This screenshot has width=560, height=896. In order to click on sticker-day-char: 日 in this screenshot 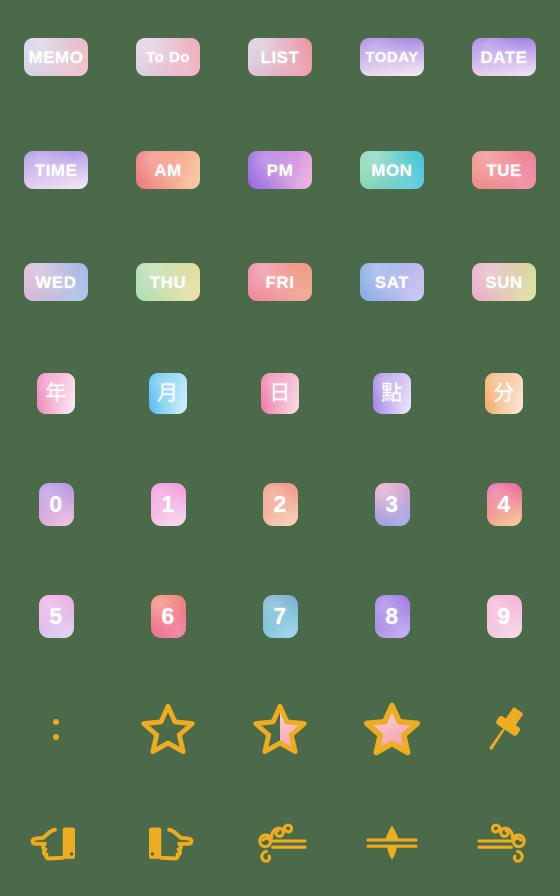, I will do `click(280, 393)`.